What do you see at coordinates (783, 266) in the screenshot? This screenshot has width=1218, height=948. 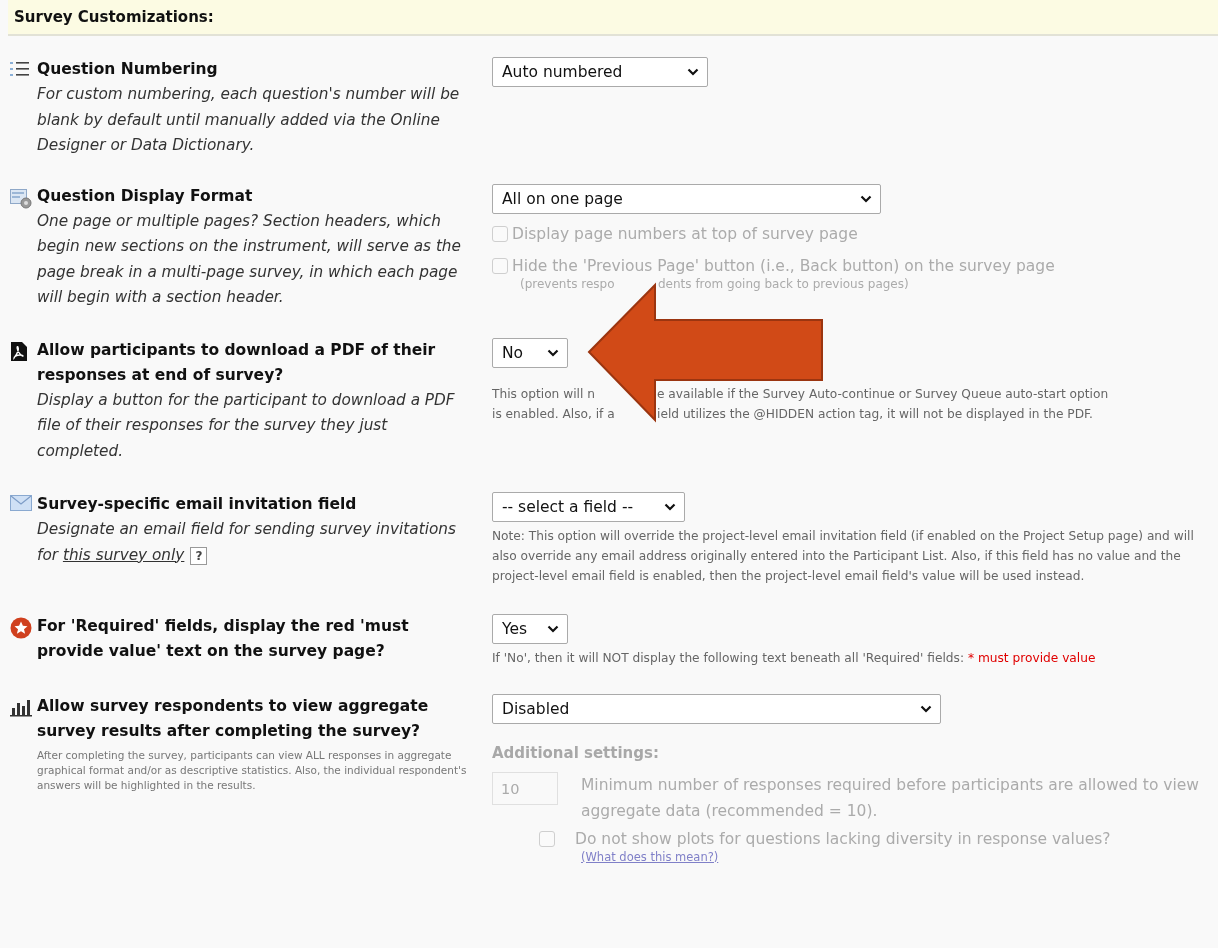 I see `checkbox-label: Hide the 'Previous Page' button (i.e., Back button) on the survey page` at bounding box center [783, 266].